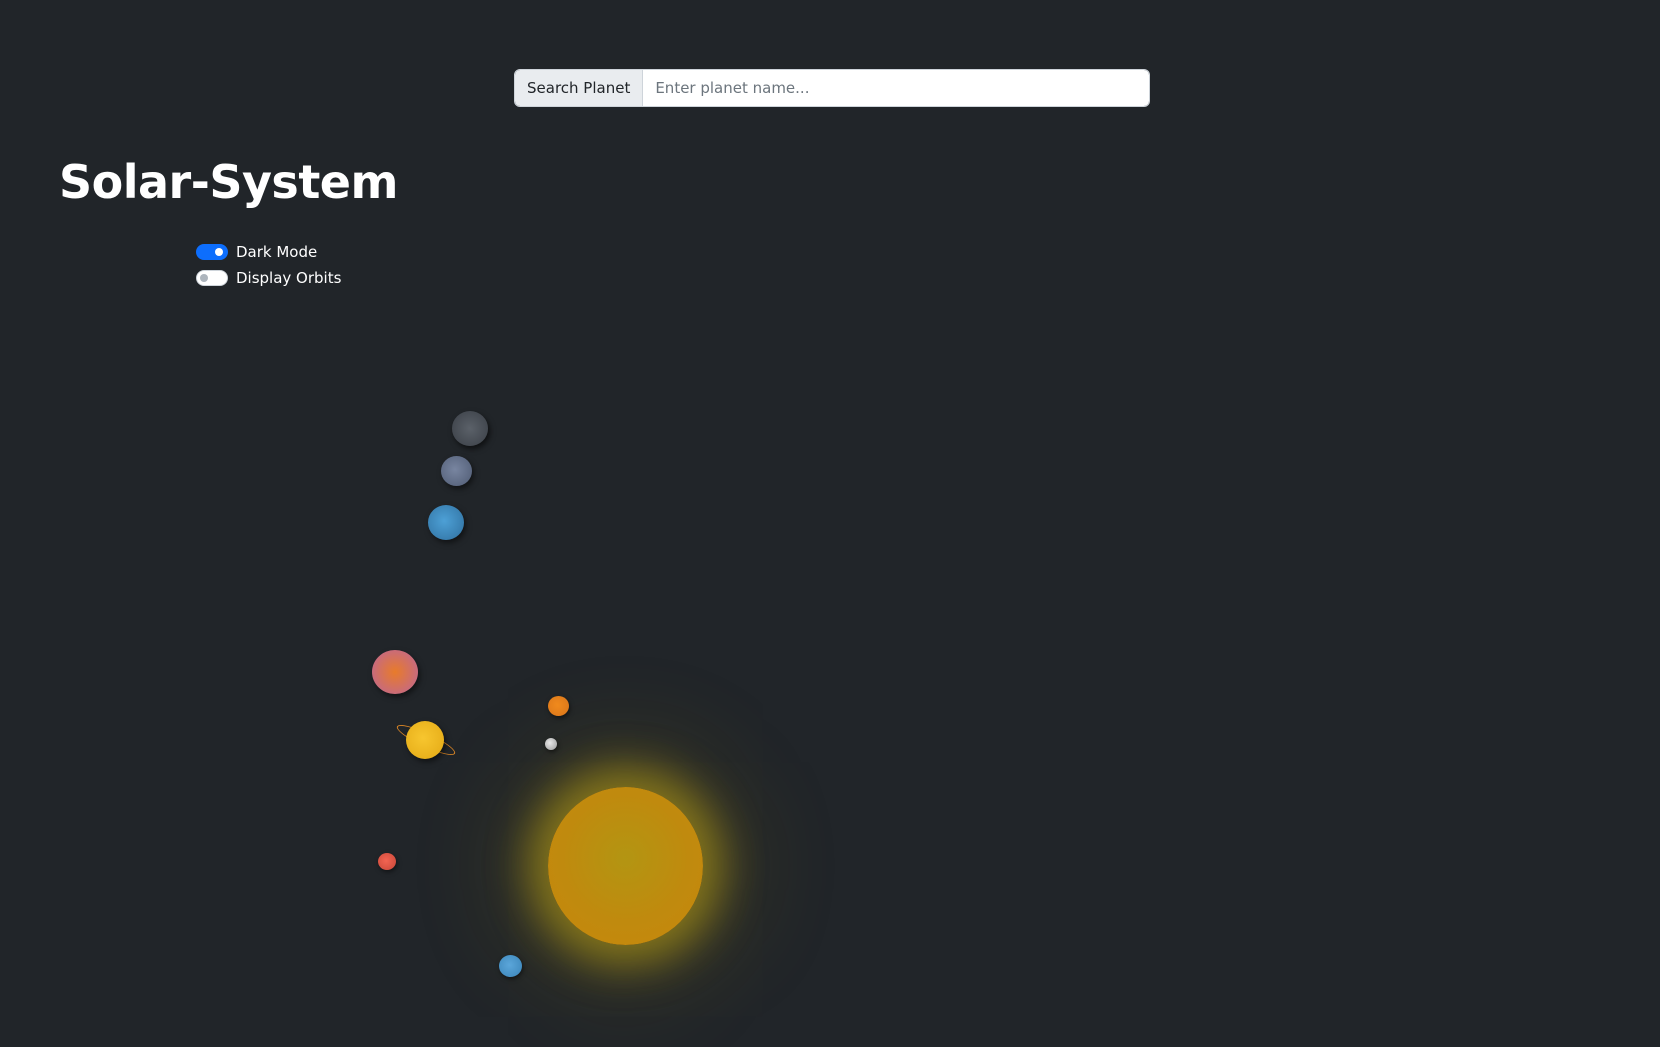  I want to click on sun, so click(625, 866).